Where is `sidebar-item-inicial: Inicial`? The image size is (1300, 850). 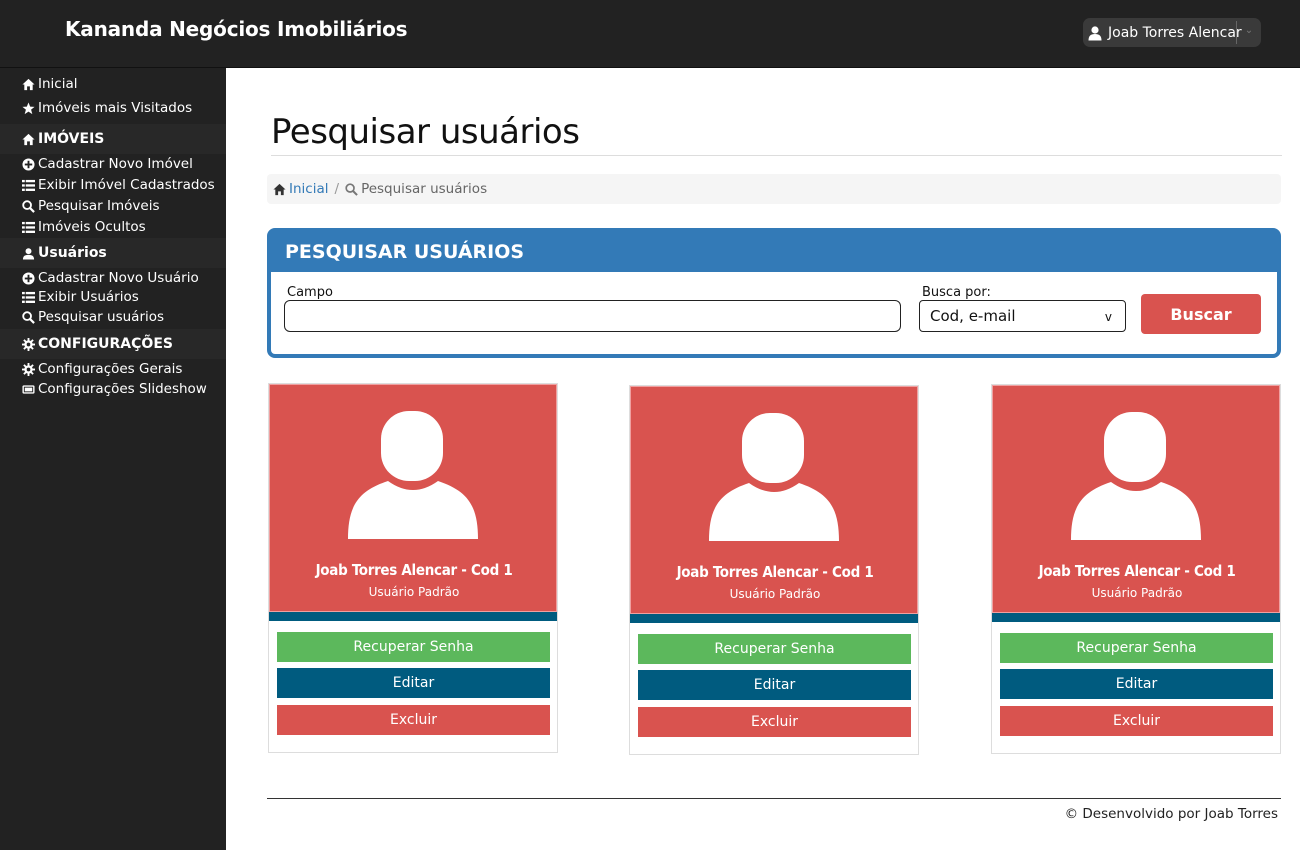 sidebar-item-inicial: Inicial is located at coordinates (50, 84).